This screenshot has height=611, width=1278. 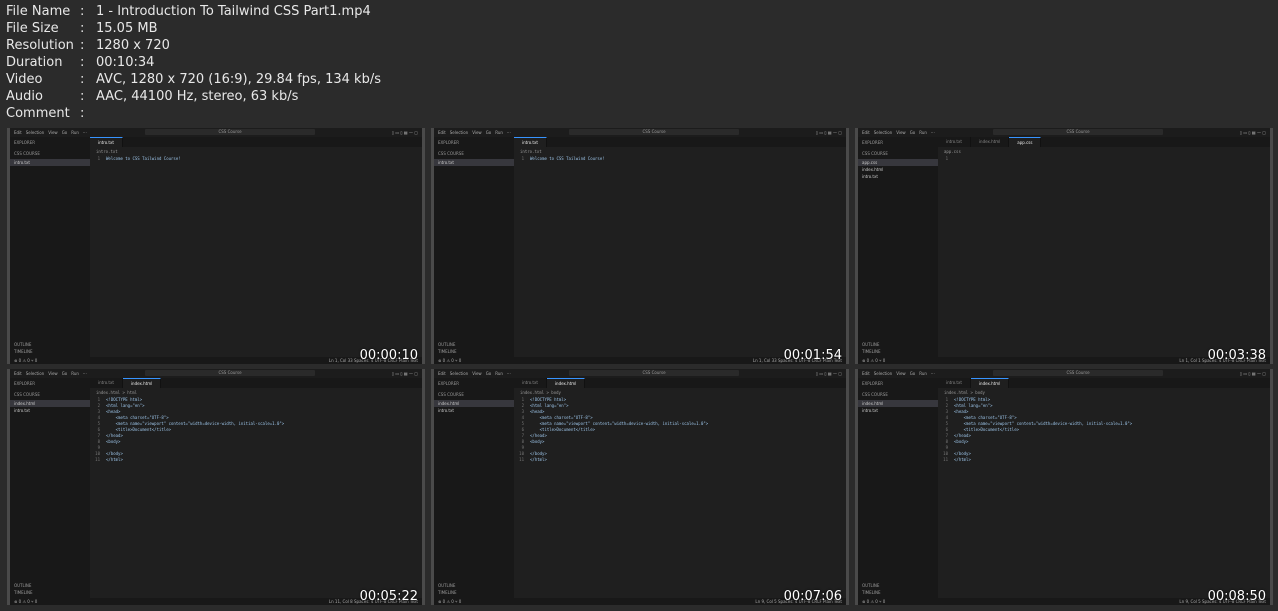 What do you see at coordinates (680, 383) in the screenshot?
I see `tab-bar: intro.txt index.html` at bounding box center [680, 383].